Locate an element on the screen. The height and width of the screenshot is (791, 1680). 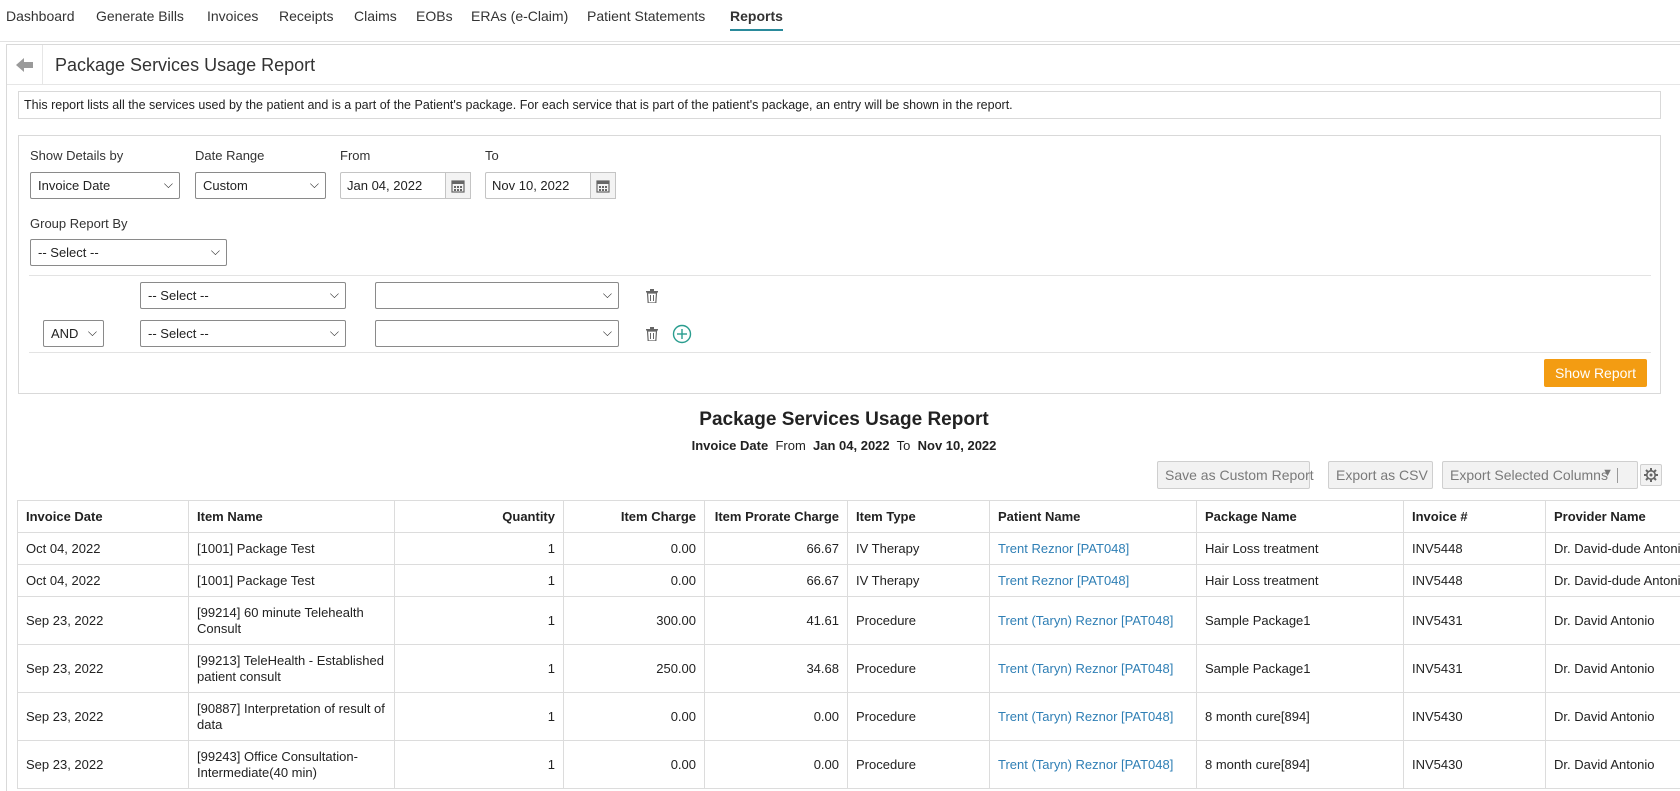
show-details-value: Invoice Date is located at coordinates (74, 185).